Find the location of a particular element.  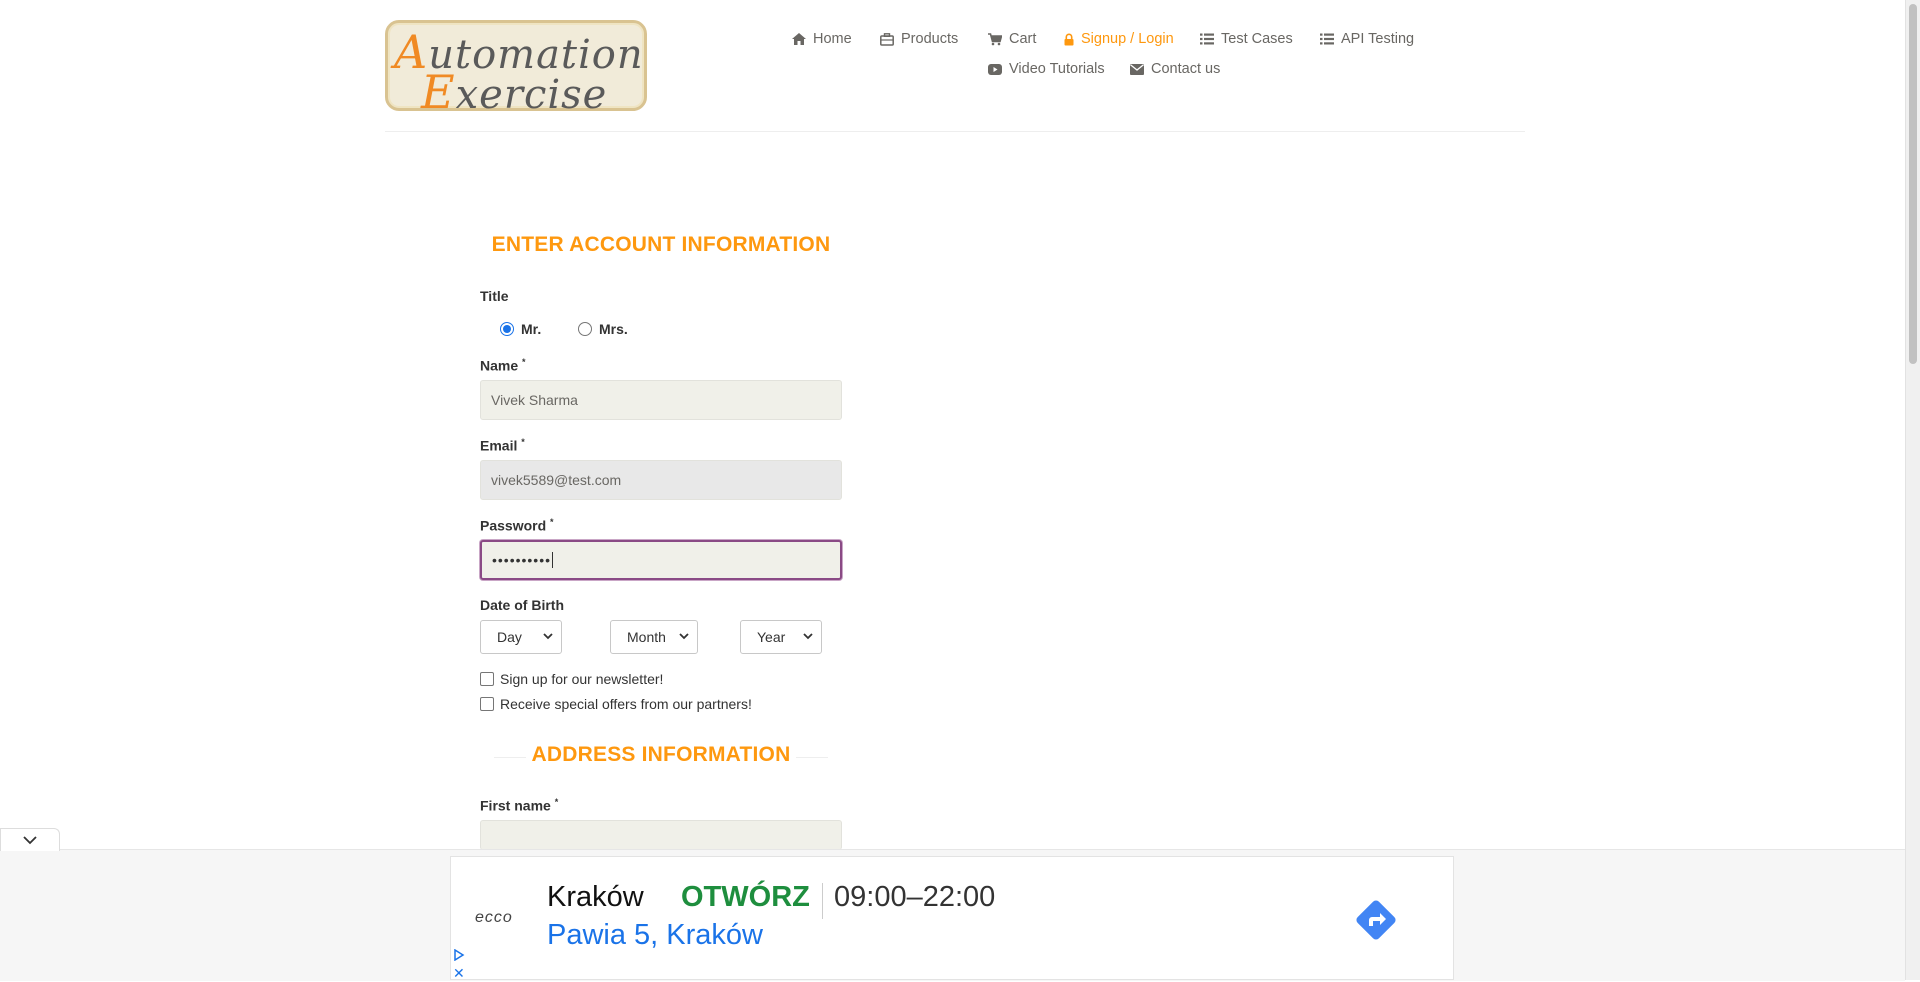

title-mr-radio is located at coordinates (507, 329).